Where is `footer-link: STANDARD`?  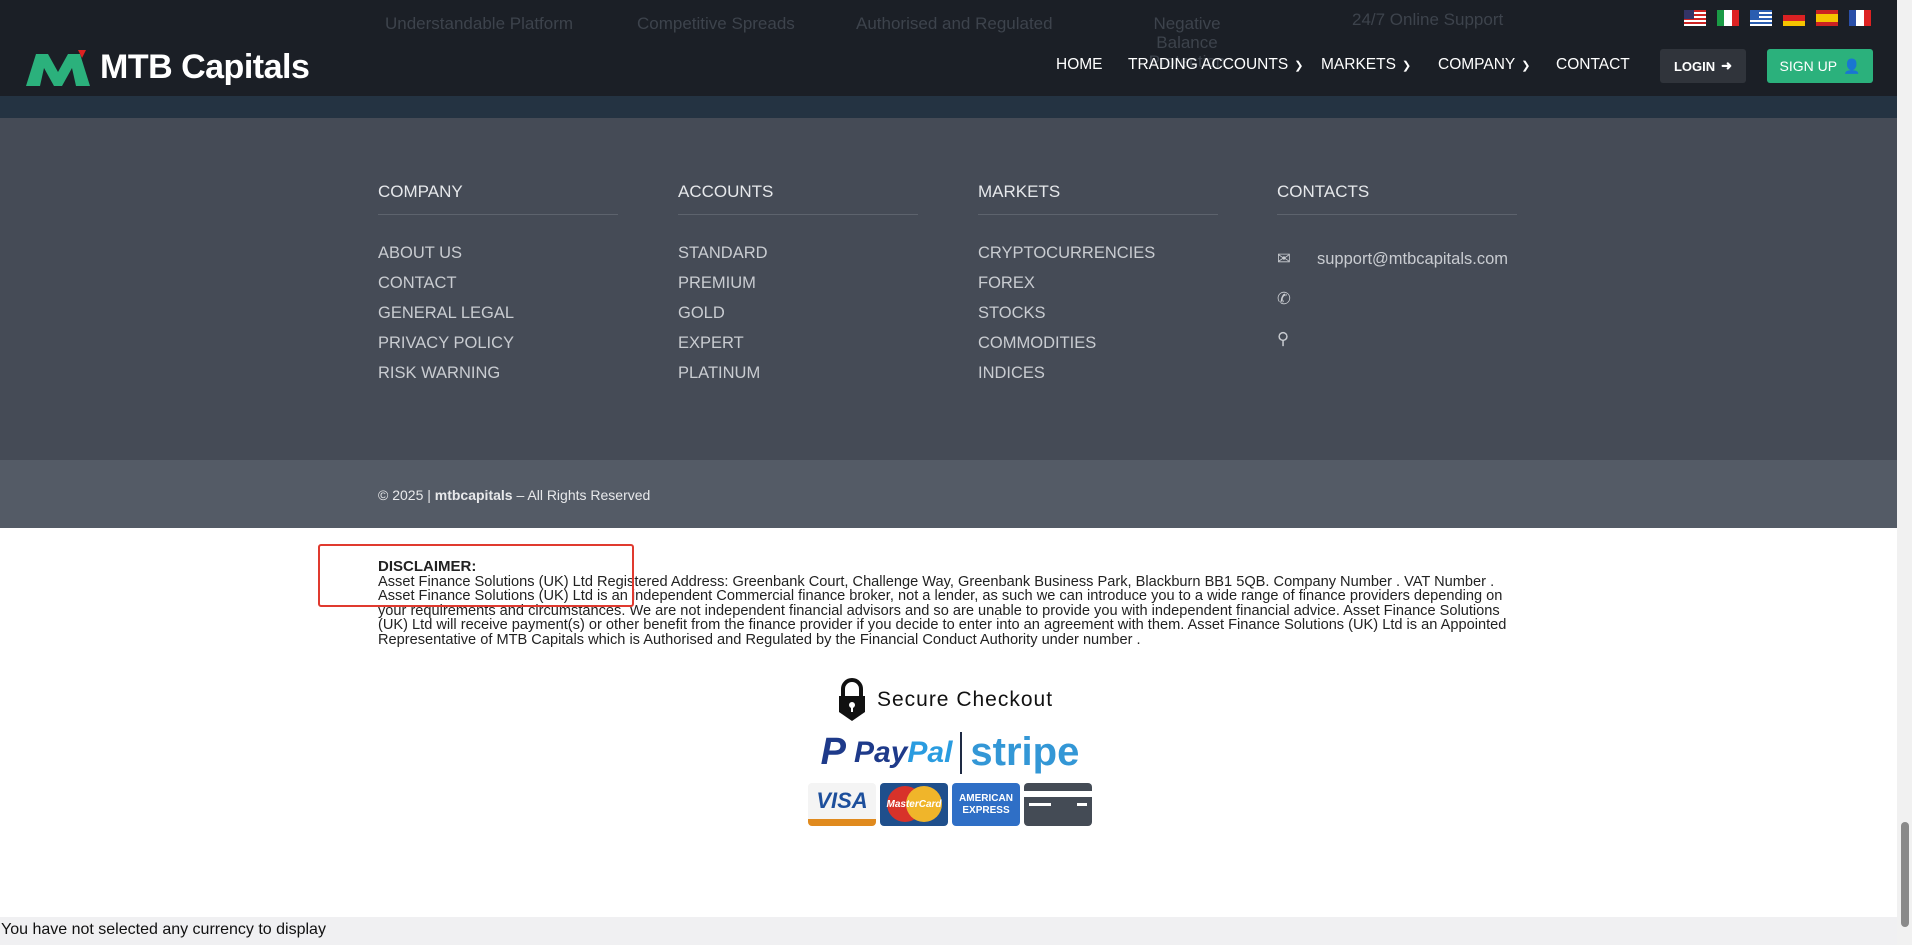
footer-link: STANDARD is located at coordinates (798, 259).